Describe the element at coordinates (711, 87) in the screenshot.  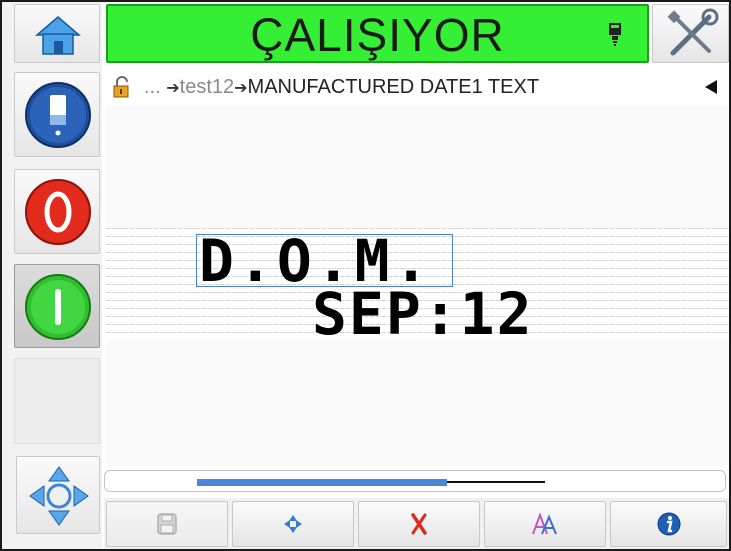
I see `collapse-arrow-icon` at that location.